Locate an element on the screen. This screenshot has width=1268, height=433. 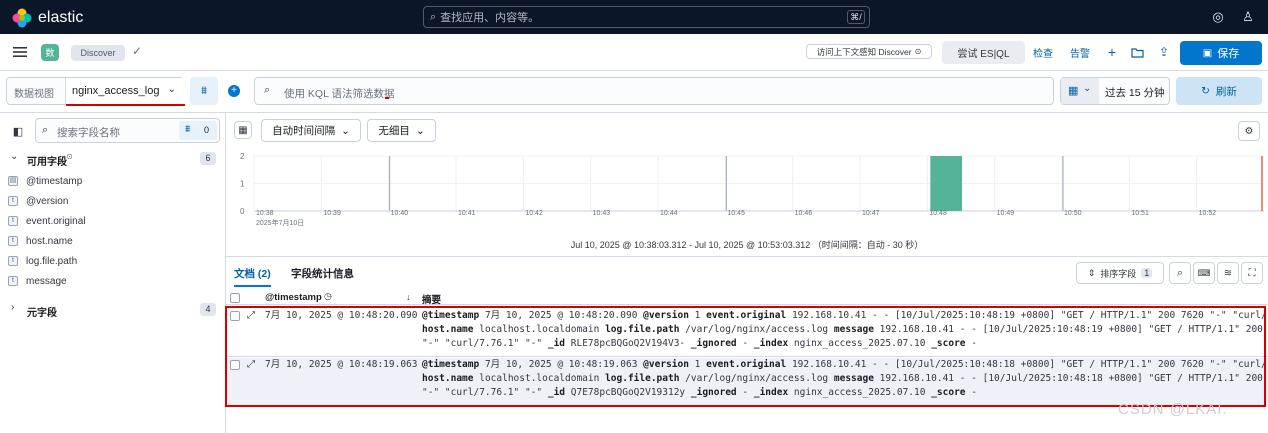
refresh-button: ↻ 刷新 is located at coordinates (1219, 91).